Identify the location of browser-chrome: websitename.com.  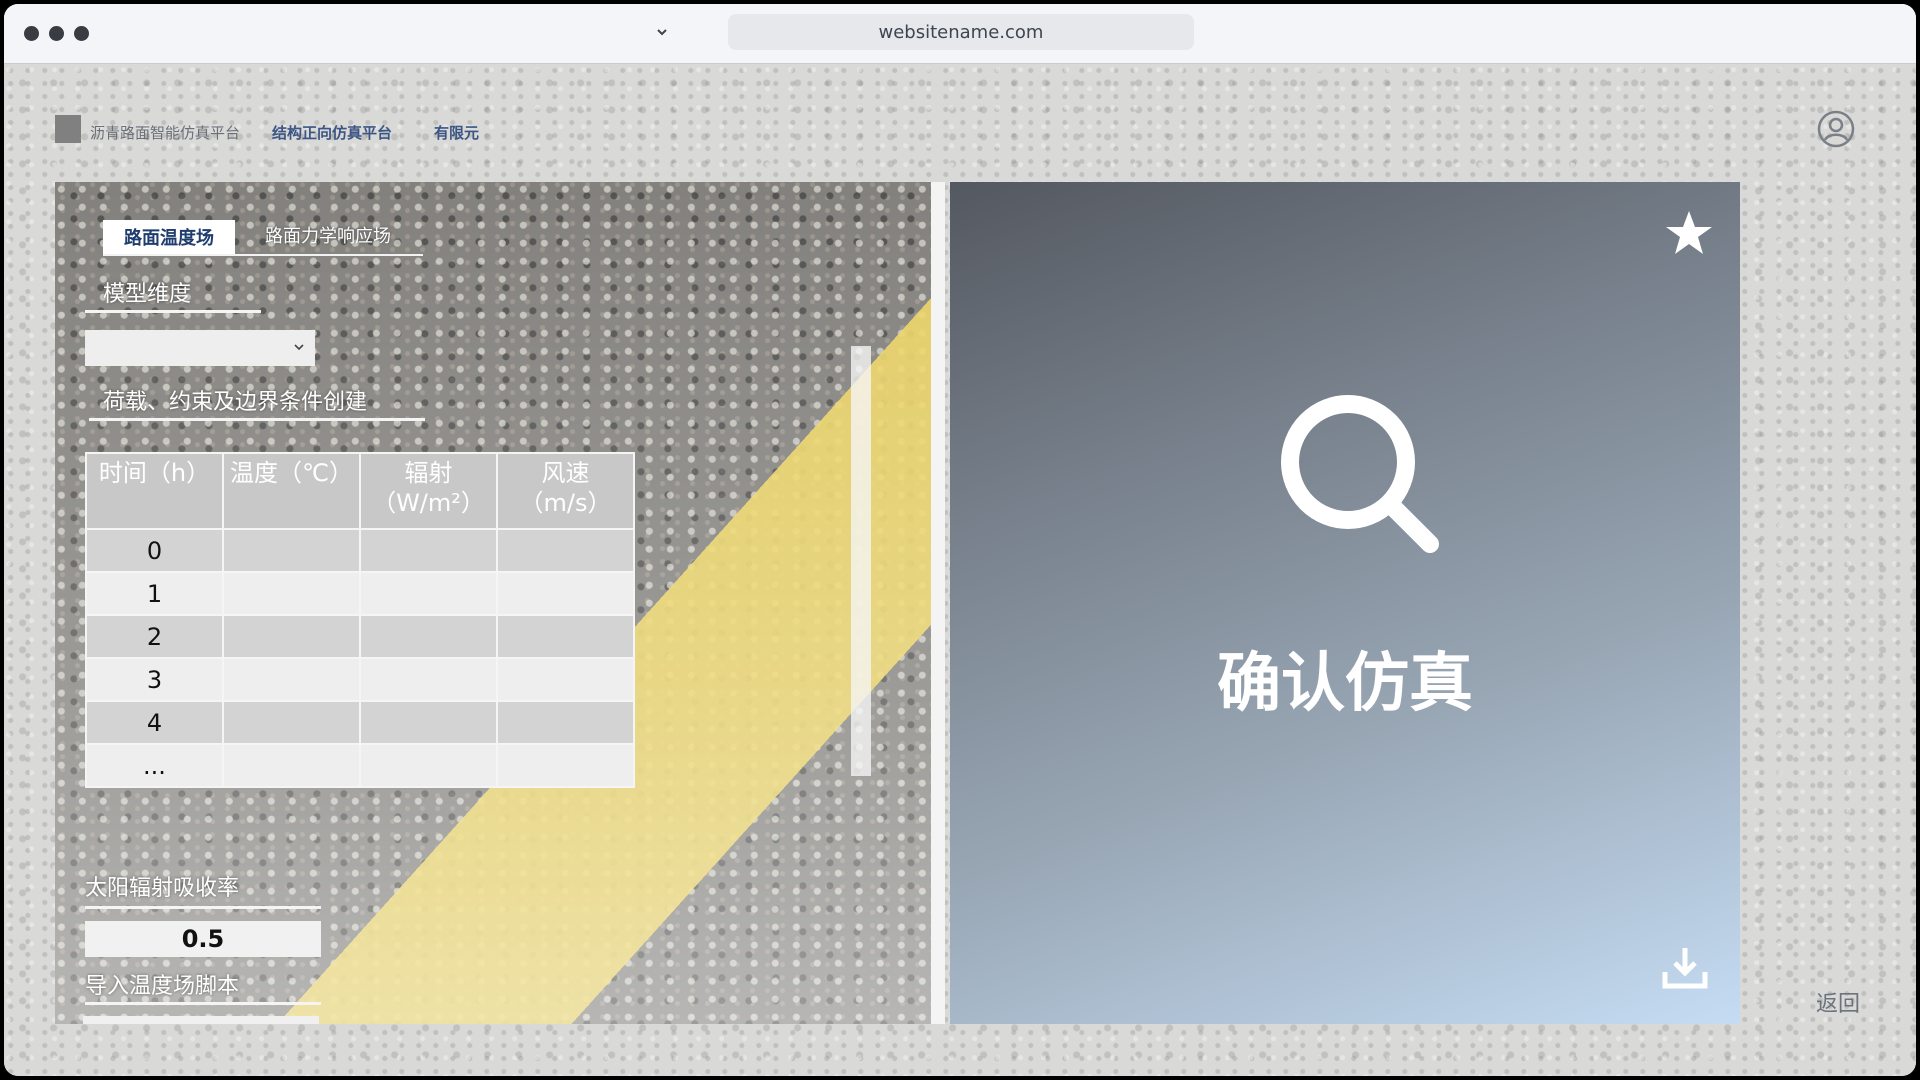
(960, 34).